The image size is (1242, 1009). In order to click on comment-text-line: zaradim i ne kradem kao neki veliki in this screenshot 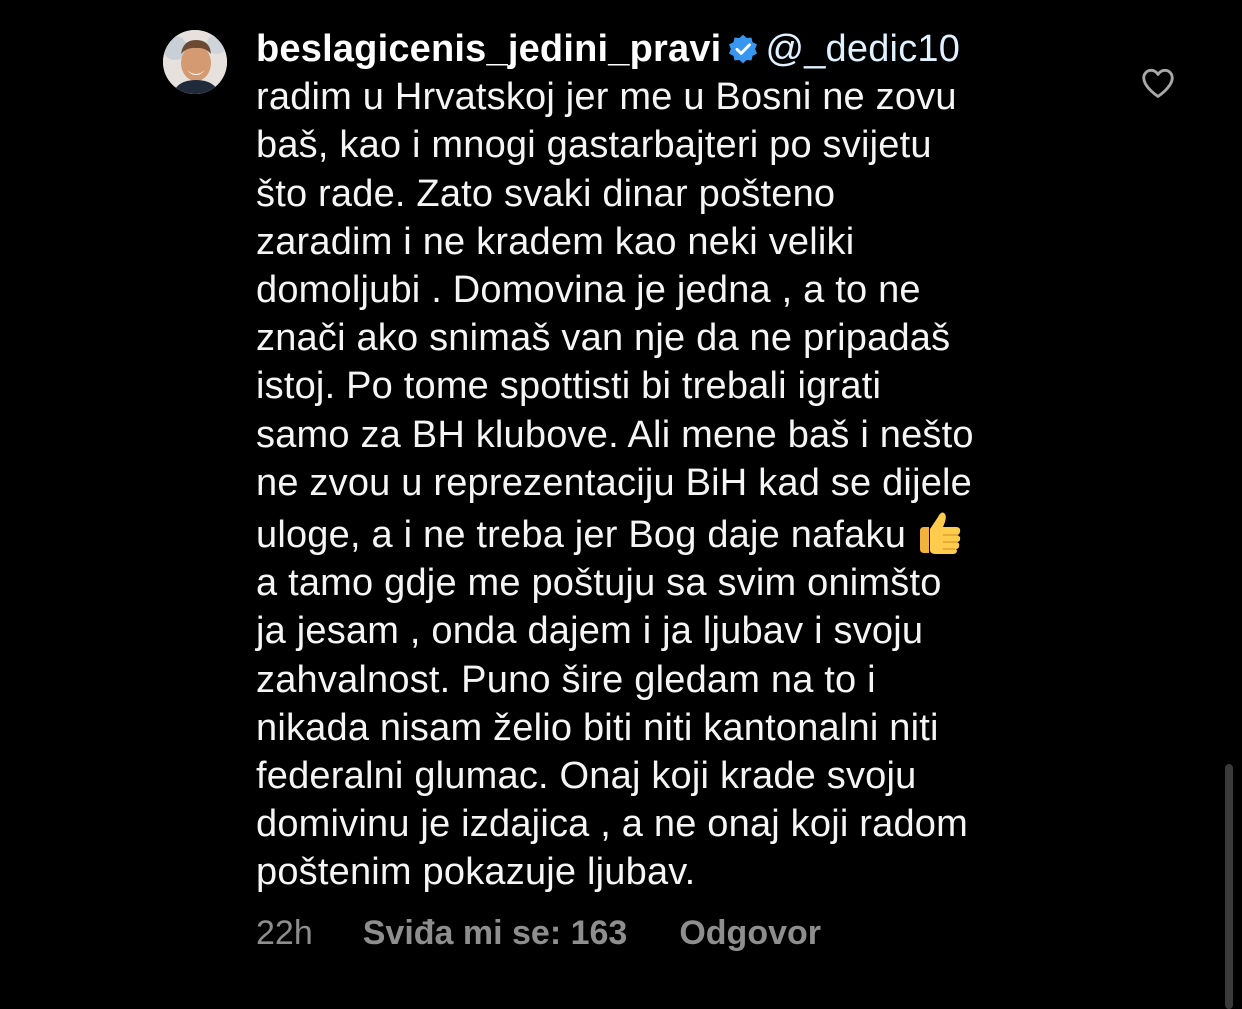, I will do `click(555, 241)`.